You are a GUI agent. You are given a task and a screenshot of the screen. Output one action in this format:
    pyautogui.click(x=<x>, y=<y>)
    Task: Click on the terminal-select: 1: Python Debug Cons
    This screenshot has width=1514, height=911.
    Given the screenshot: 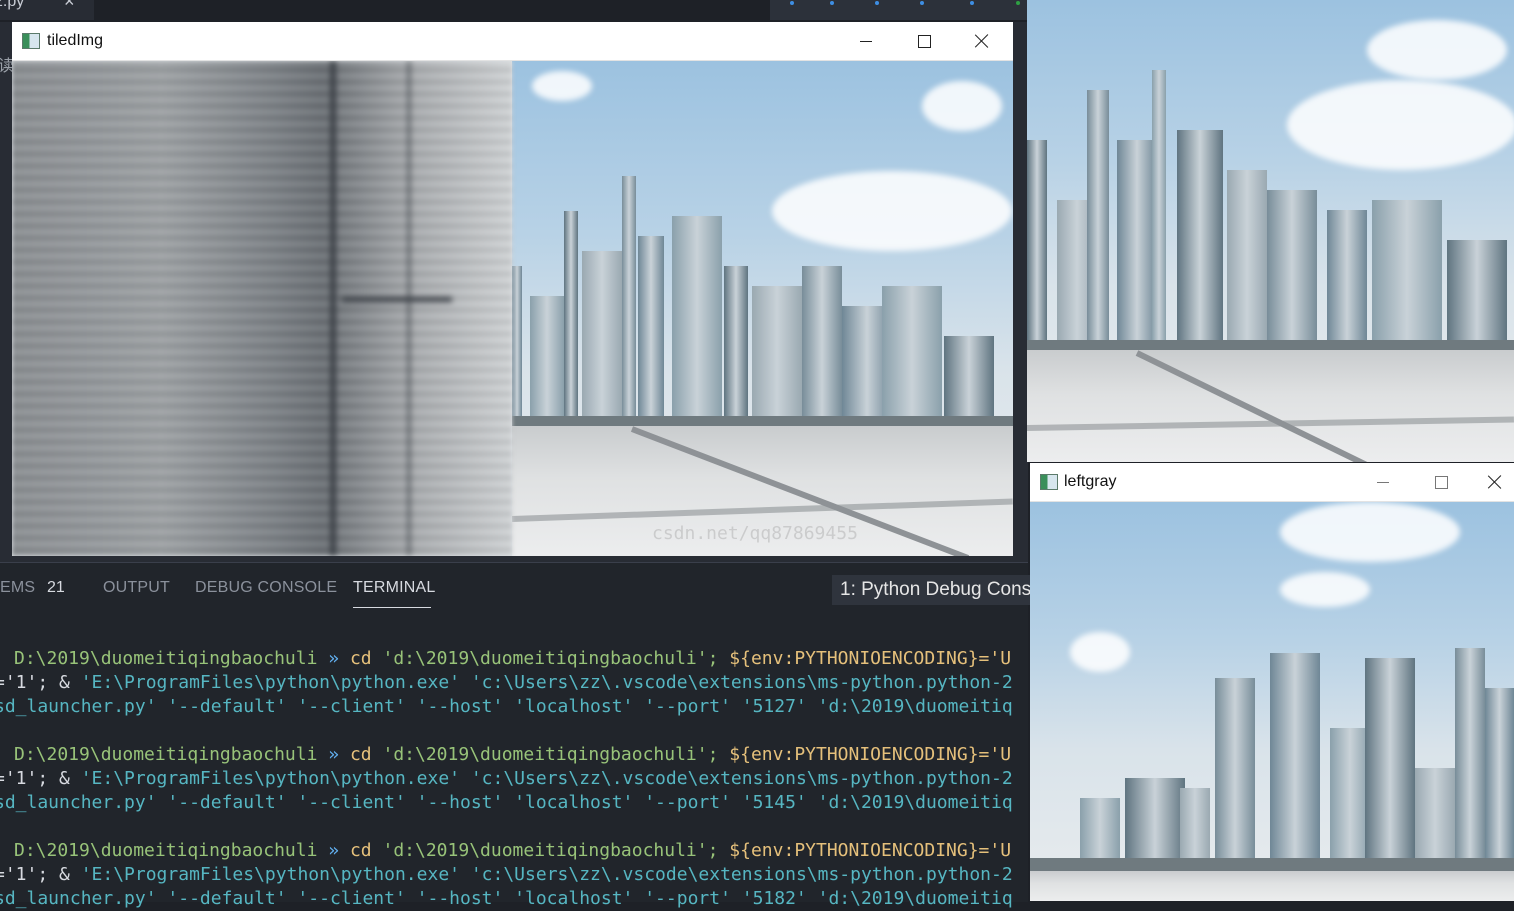 What is the action you would take?
    pyautogui.click(x=936, y=590)
    